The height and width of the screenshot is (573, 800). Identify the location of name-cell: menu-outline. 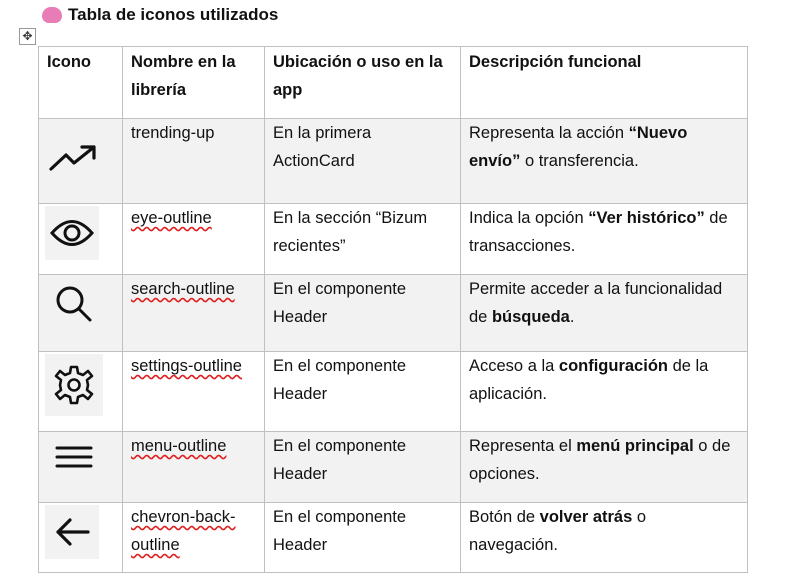
(193, 467).